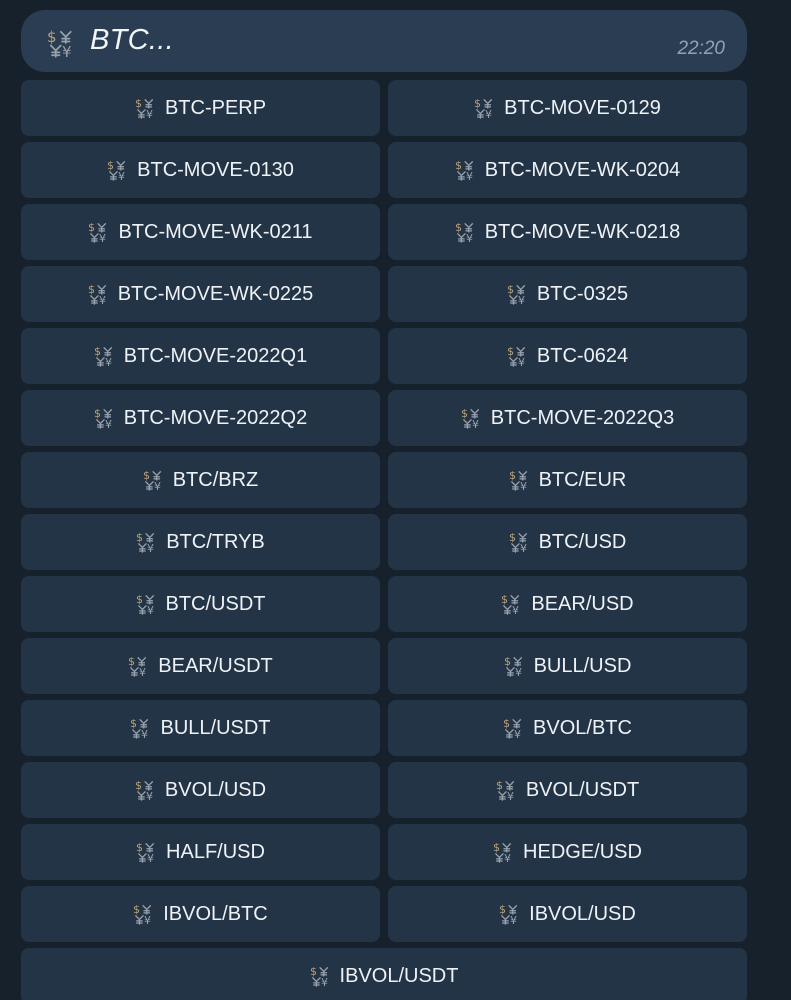 This screenshot has width=791, height=1000. Describe the element at coordinates (200, 852) in the screenshot. I see `keyboard-button: $ ¥ HALF/USD` at that location.